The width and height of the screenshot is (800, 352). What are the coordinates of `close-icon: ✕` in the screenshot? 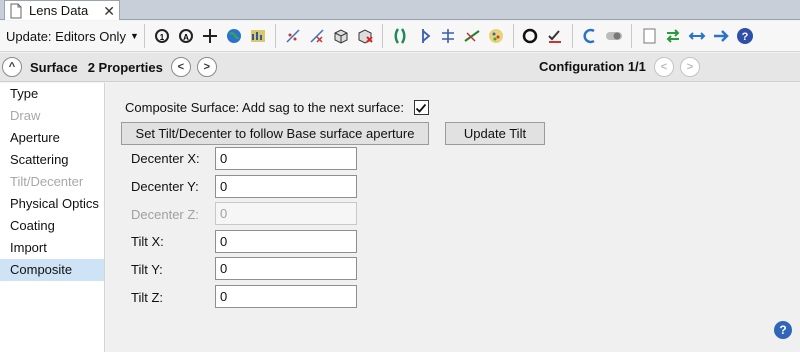 It's located at (109, 11).